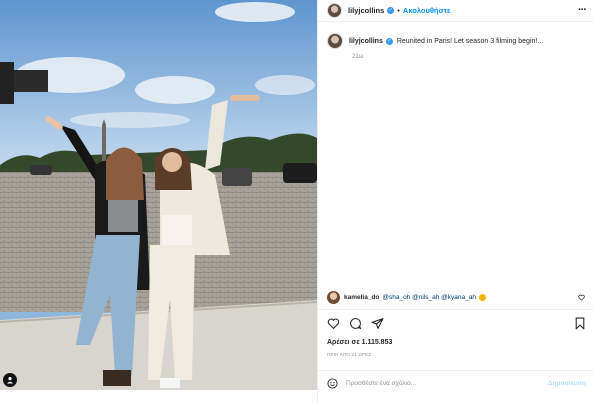  Describe the element at coordinates (580, 323) in the screenshot. I see `bookmark-icon` at that location.